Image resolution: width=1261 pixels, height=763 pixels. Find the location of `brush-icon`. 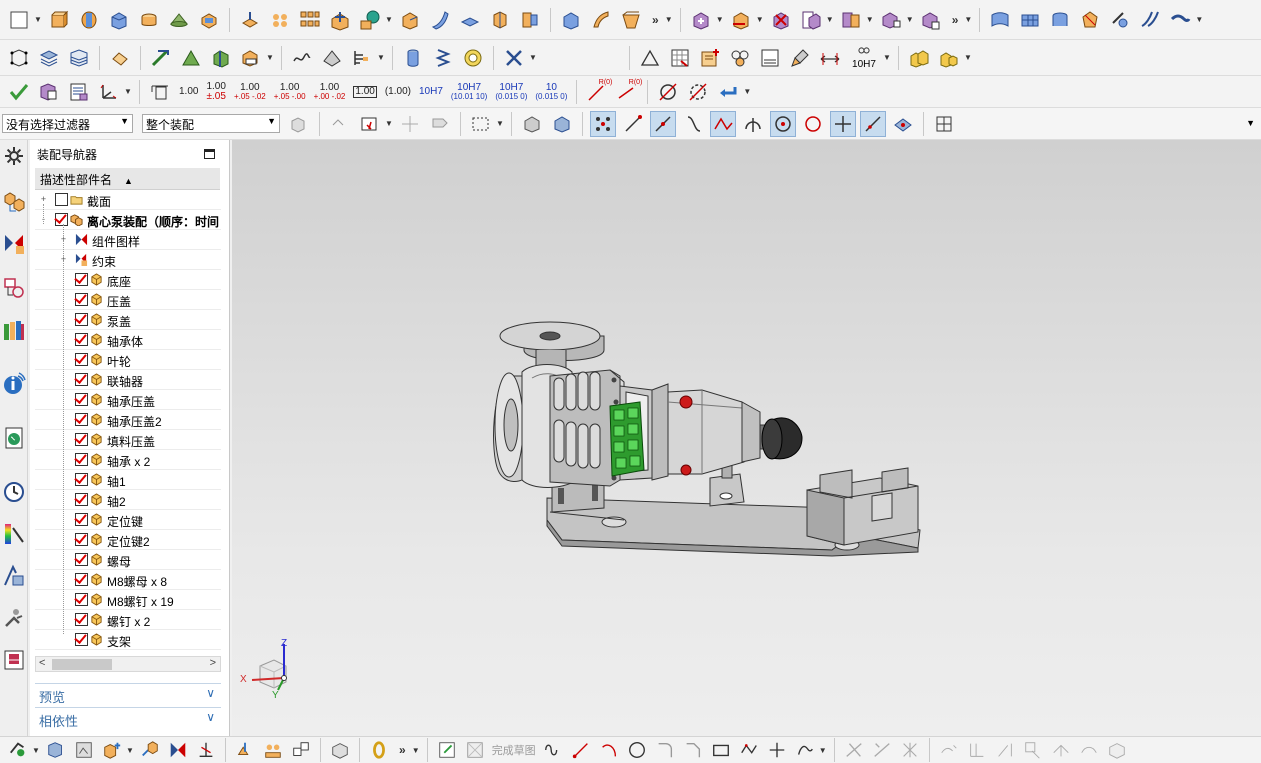

brush-icon is located at coordinates (800, 58).